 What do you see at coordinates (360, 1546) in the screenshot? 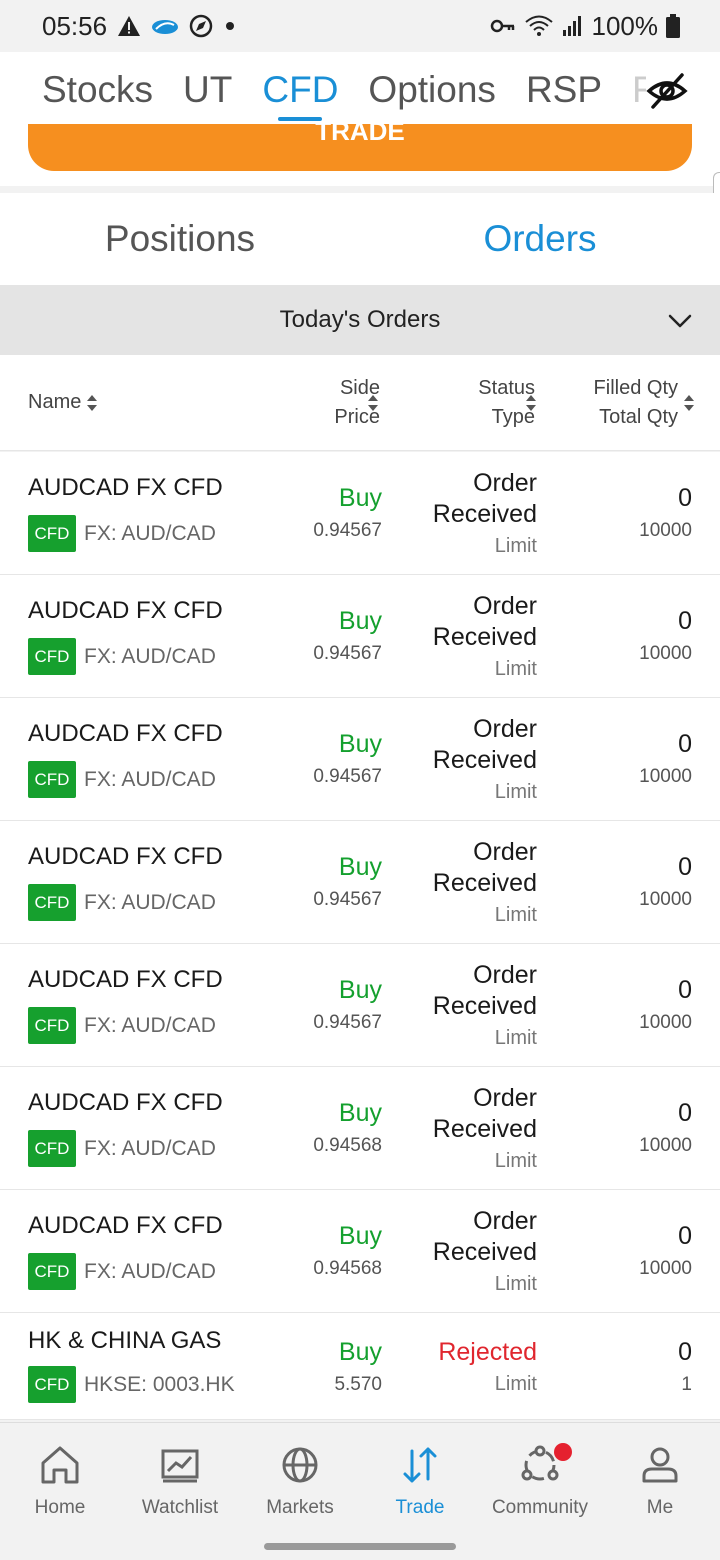
I see `home-indicator` at bounding box center [360, 1546].